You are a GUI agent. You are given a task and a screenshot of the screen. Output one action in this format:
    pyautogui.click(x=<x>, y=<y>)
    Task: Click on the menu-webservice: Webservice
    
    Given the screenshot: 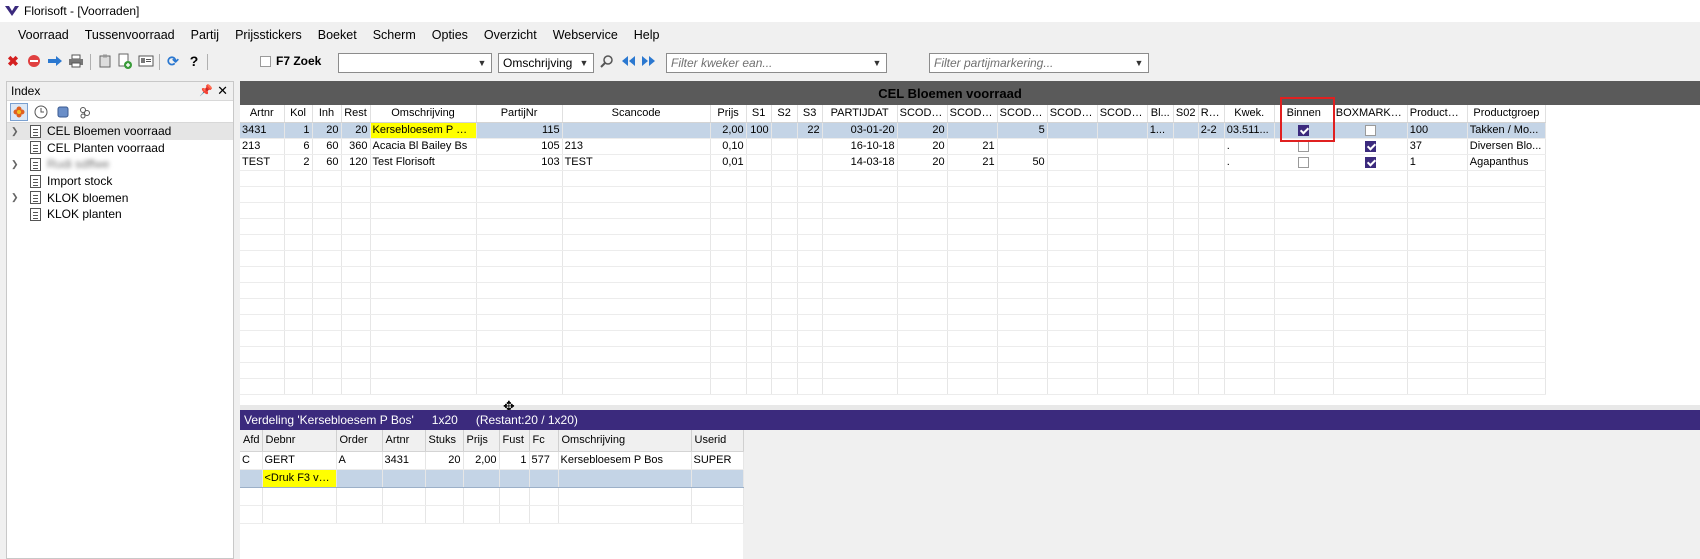 What is the action you would take?
    pyautogui.click(x=585, y=35)
    